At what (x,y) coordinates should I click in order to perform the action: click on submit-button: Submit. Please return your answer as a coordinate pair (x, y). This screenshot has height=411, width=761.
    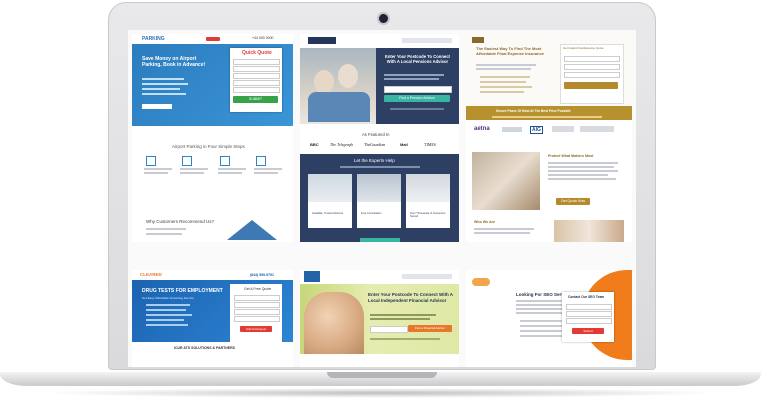
    Looking at the image, I should click on (588, 331).